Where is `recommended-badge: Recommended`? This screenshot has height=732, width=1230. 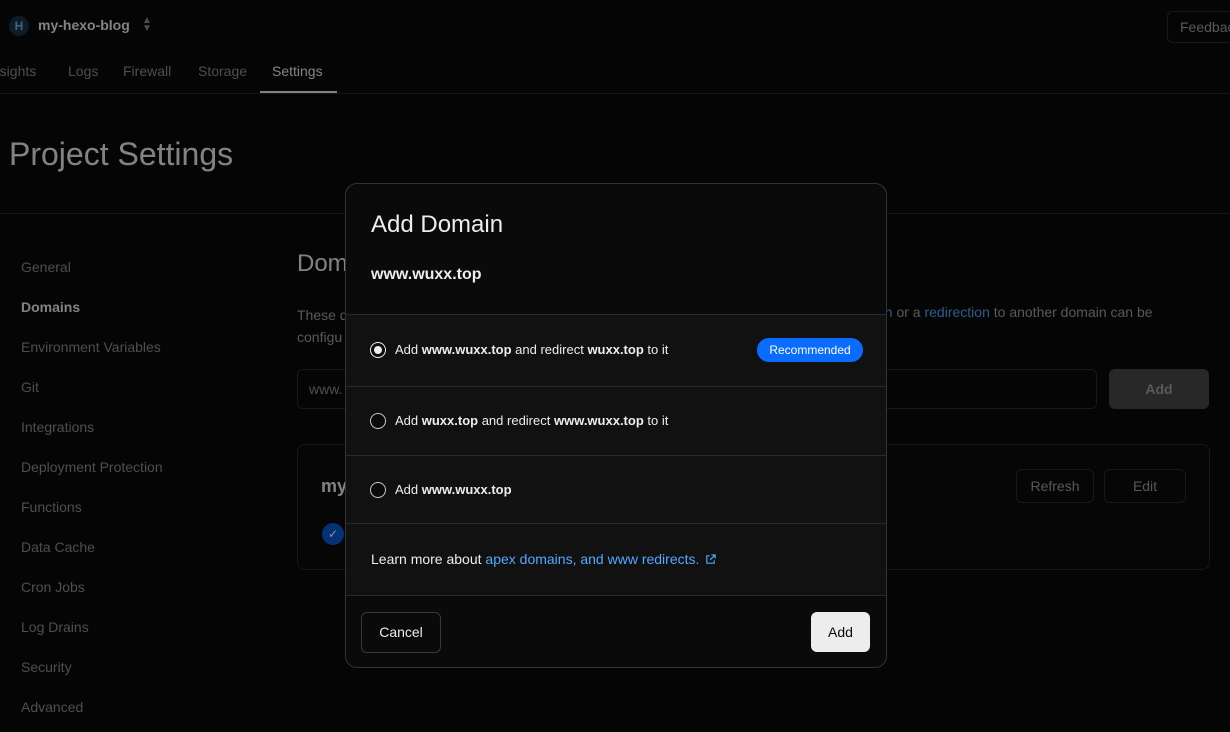
recommended-badge: Recommended is located at coordinates (810, 350).